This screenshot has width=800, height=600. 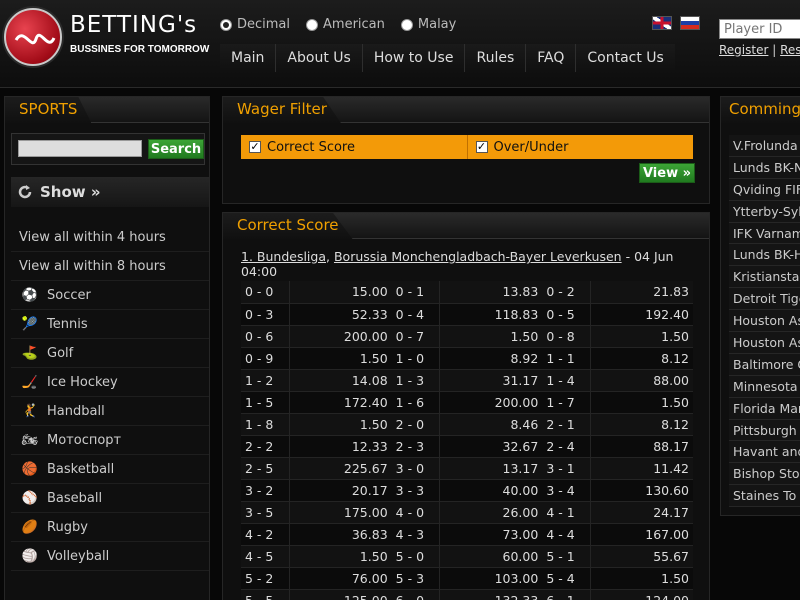 I want to click on coming-event-item: Detroit Tige, so click(x=764, y=299).